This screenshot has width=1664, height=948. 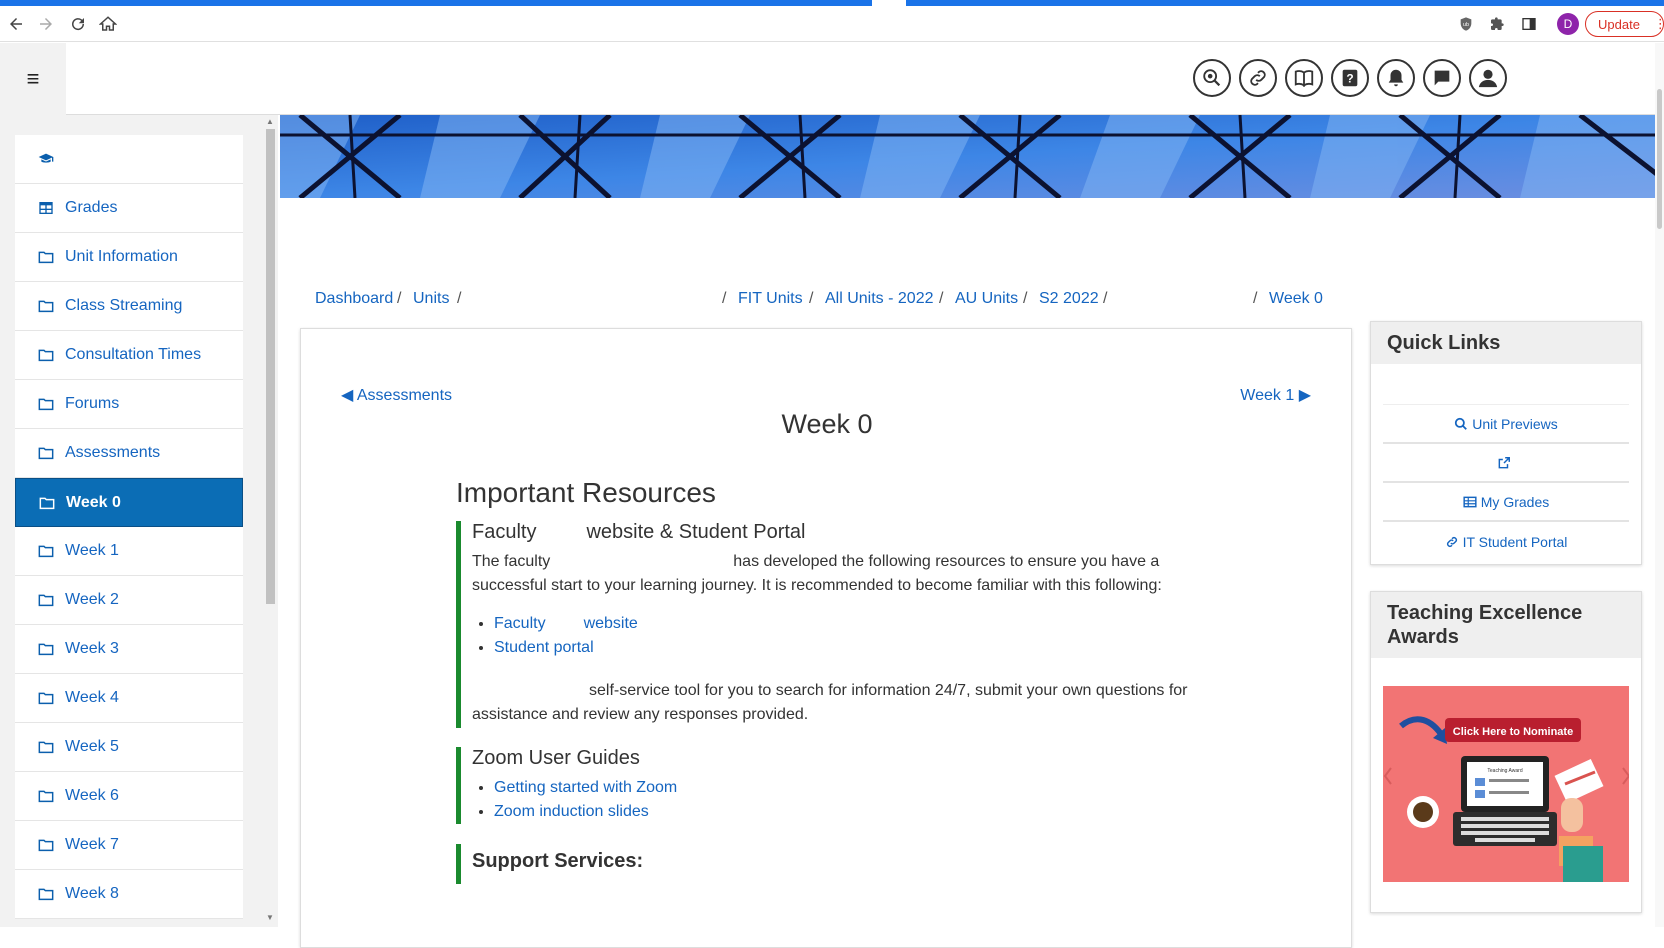 What do you see at coordinates (16, 24) in the screenshot?
I see `back-arrow-icon` at bounding box center [16, 24].